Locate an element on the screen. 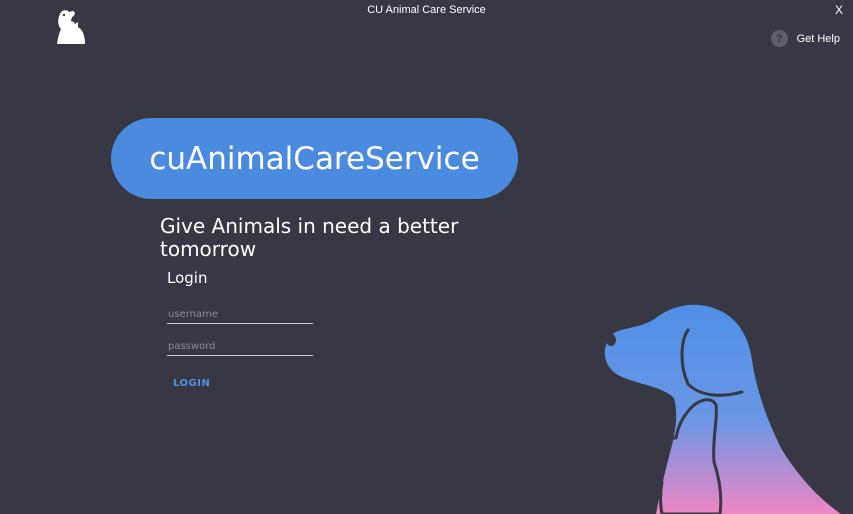 This screenshot has width=853, height=514. get-help-button: ? Get Help is located at coordinates (805, 38).